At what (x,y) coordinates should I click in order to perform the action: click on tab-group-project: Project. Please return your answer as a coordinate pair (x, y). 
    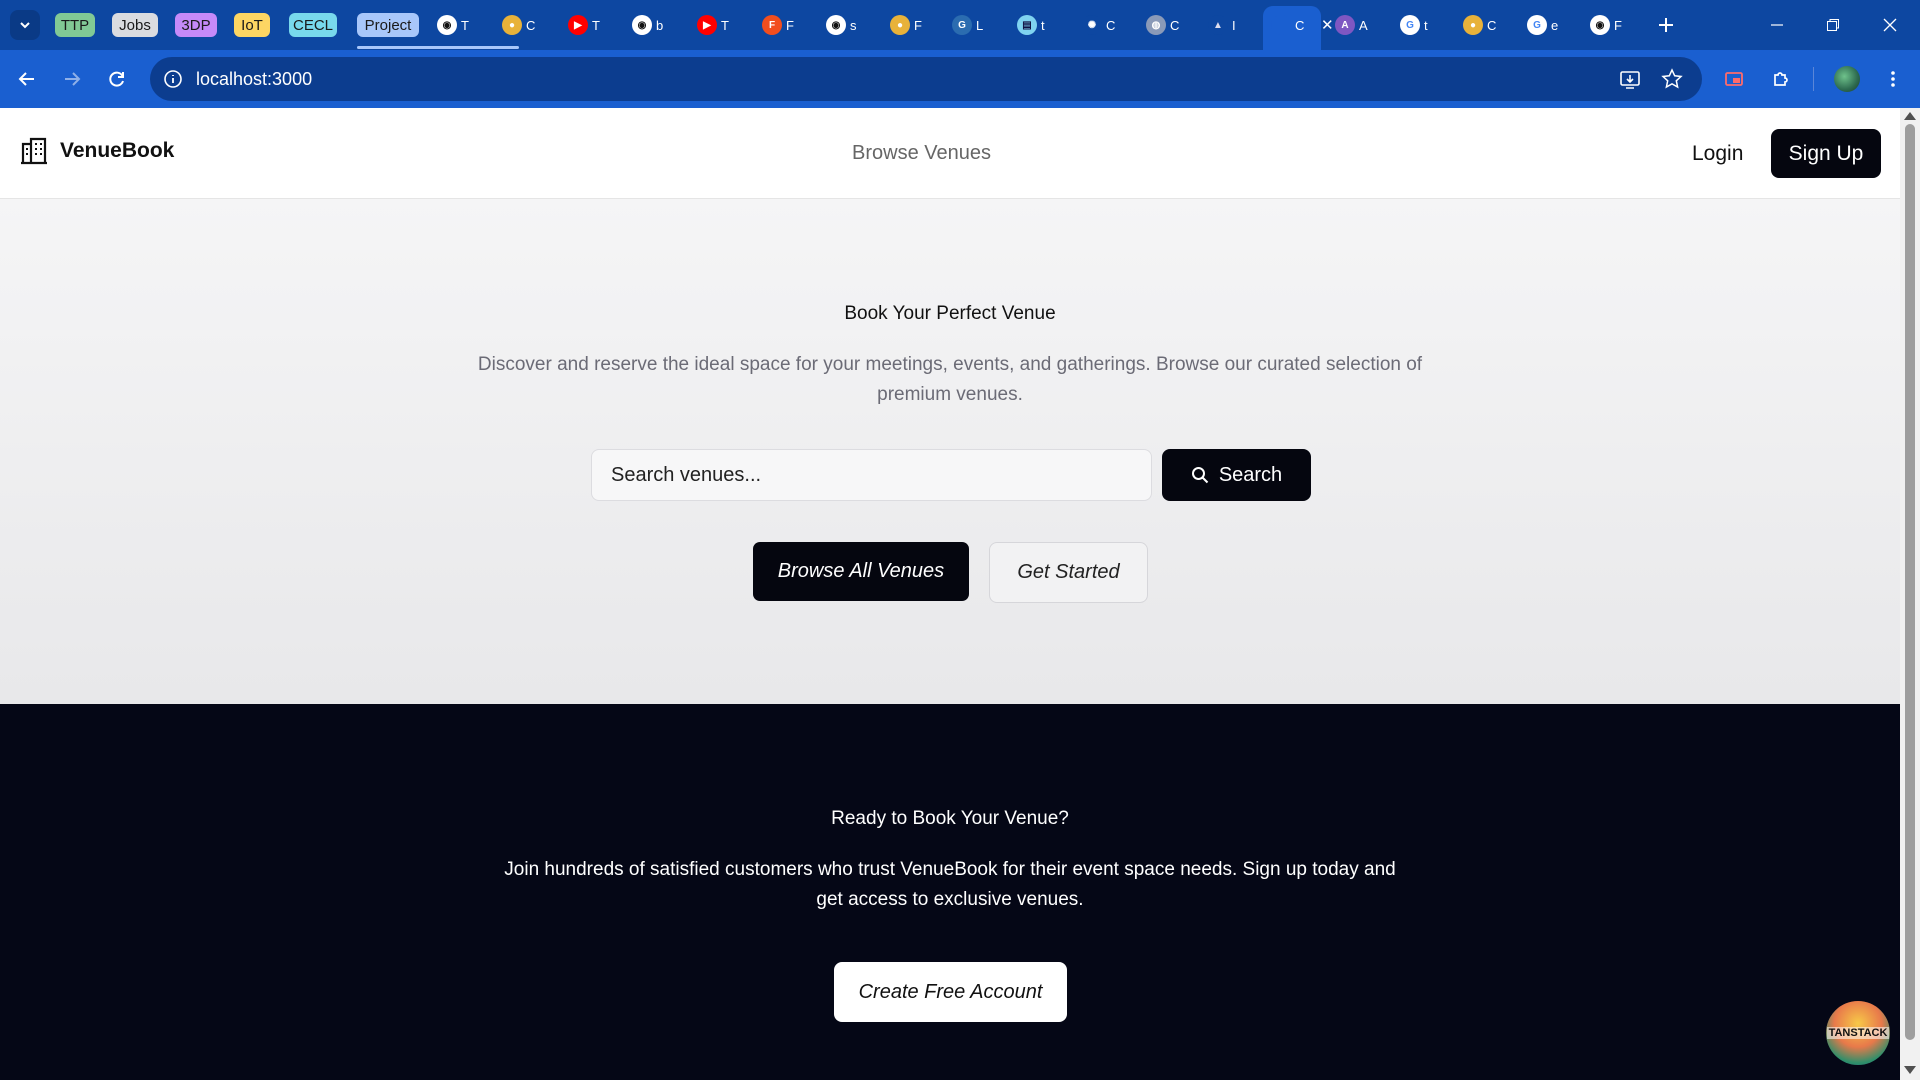
    Looking at the image, I should click on (388, 25).